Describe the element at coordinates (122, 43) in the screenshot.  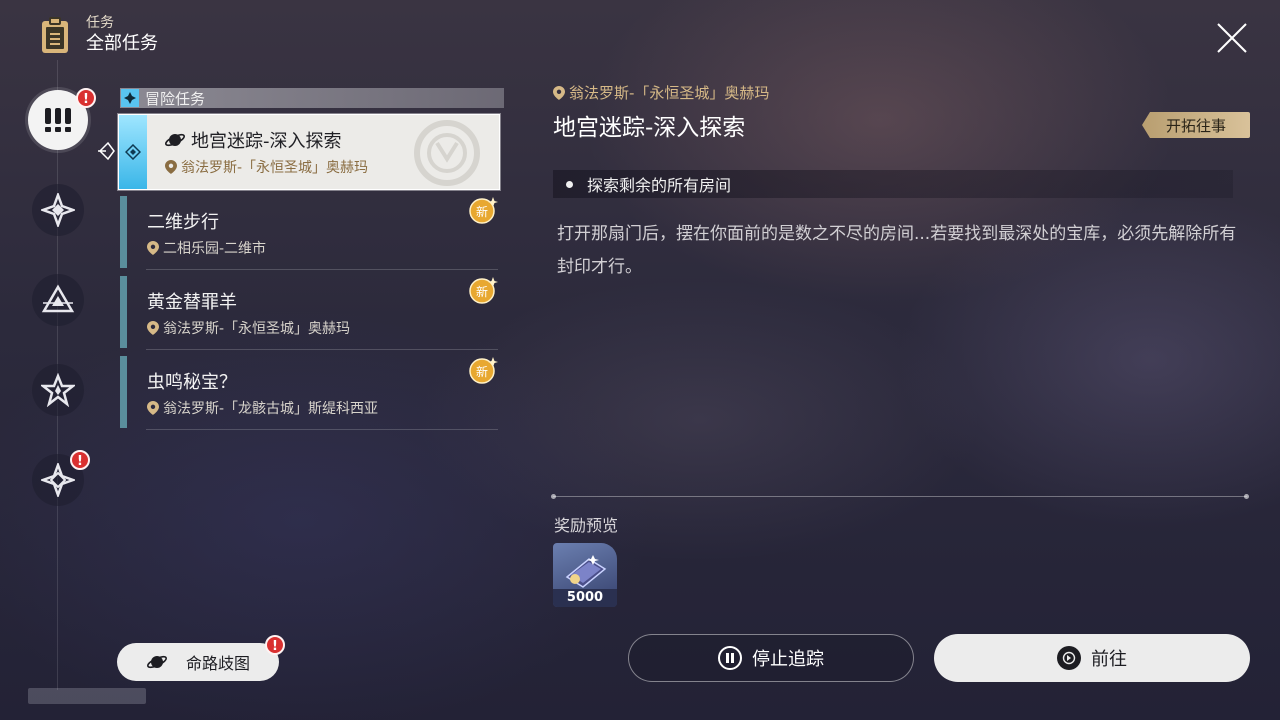
I see `header-title: 全部任务` at that location.